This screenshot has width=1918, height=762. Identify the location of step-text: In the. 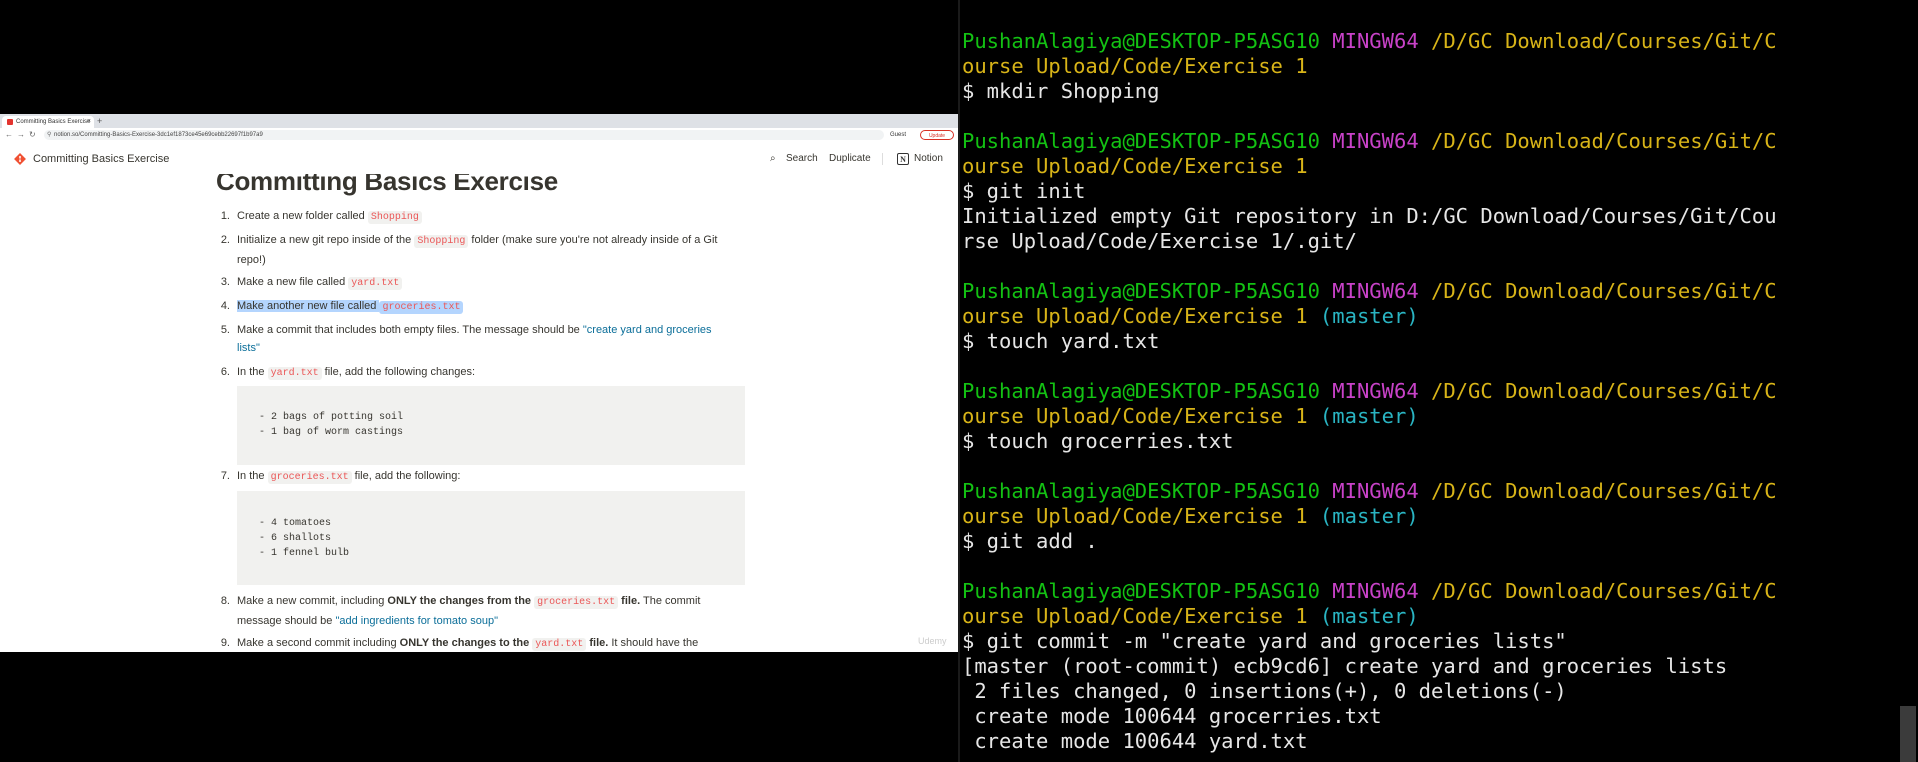
(252, 476).